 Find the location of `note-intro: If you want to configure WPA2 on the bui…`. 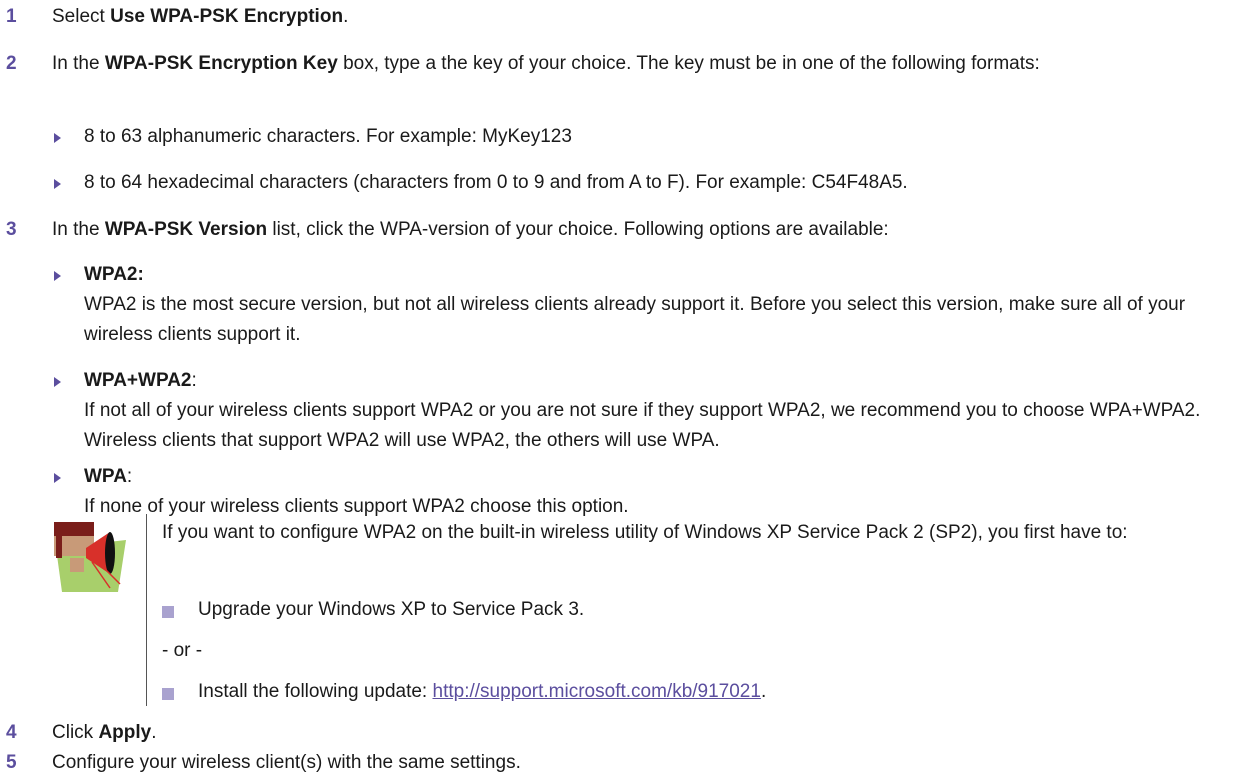

note-intro: If you want to configure WPA2 on the bui… is located at coordinates (645, 532).